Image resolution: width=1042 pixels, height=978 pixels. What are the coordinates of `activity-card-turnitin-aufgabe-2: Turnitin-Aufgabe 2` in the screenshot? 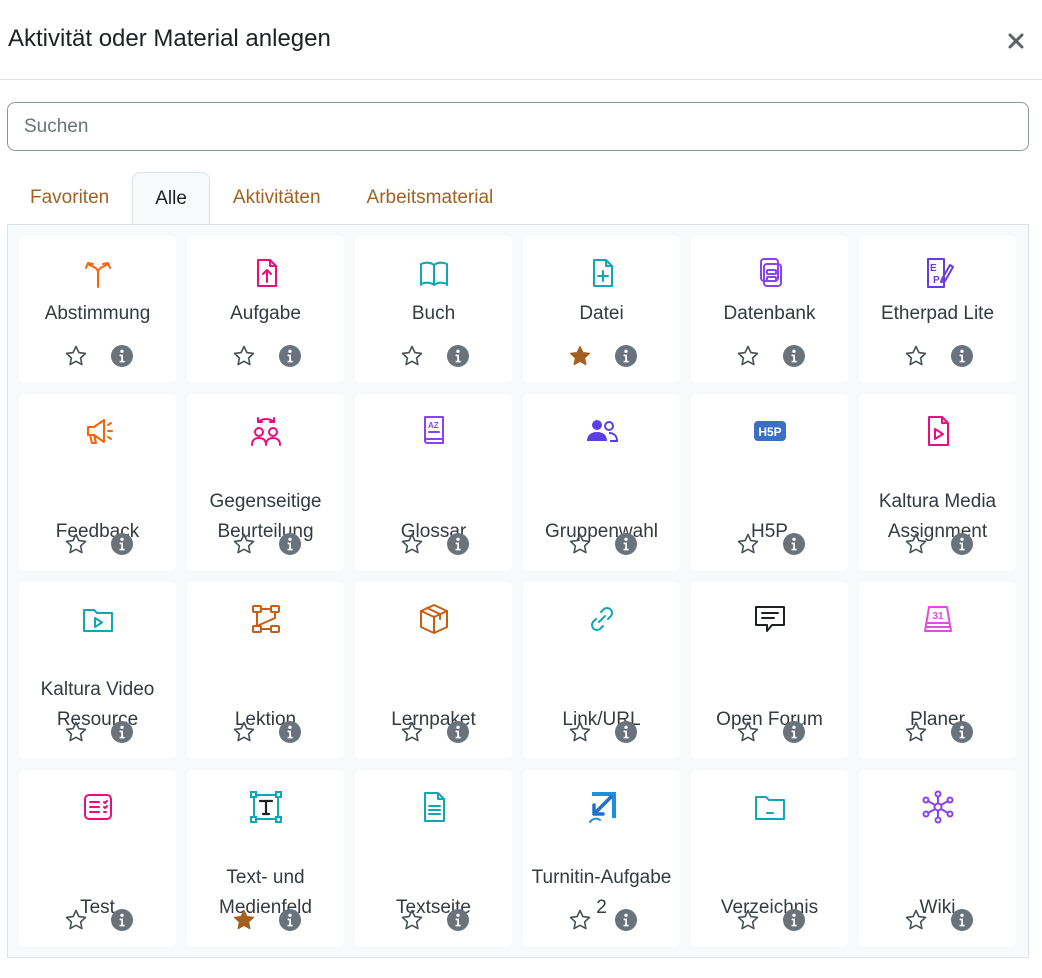 It's located at (601, 858).